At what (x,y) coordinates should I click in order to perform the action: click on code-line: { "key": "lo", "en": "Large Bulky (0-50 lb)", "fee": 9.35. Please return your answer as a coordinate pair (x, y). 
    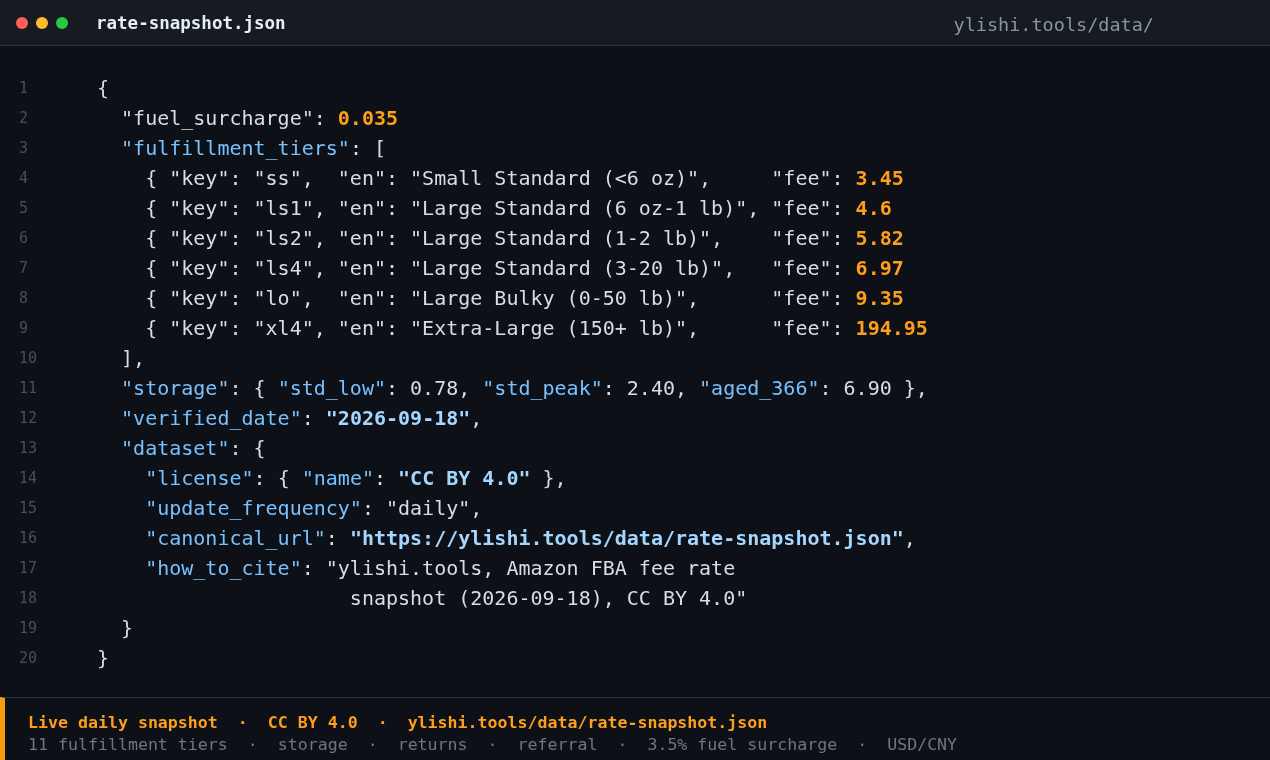
    Looking at the image, I should click on (524, 298).